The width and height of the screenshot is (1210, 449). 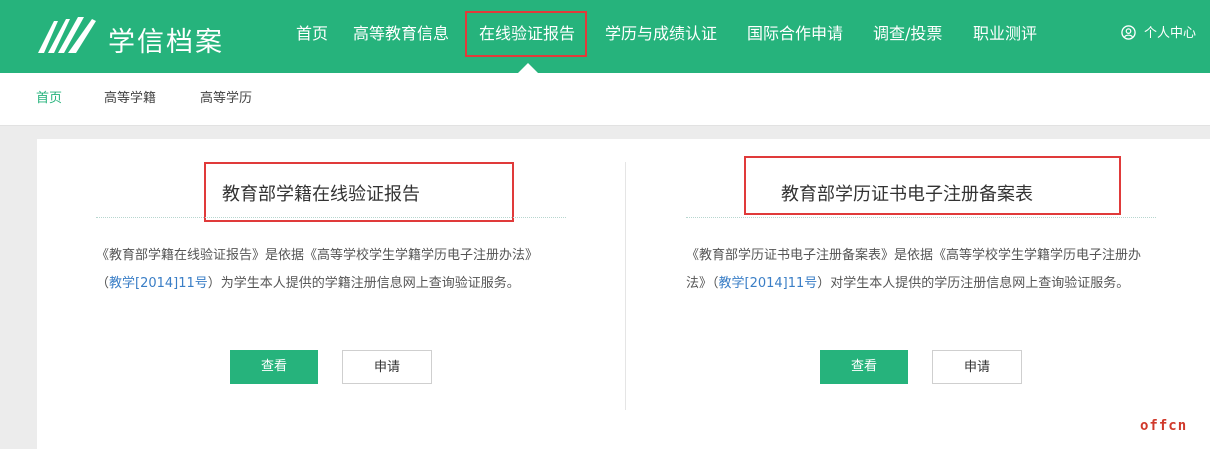 What do you see at coordinates (166, 42) in the screenshot?
I see `brand-name: 学信档案` at bounding box center [166, 42].